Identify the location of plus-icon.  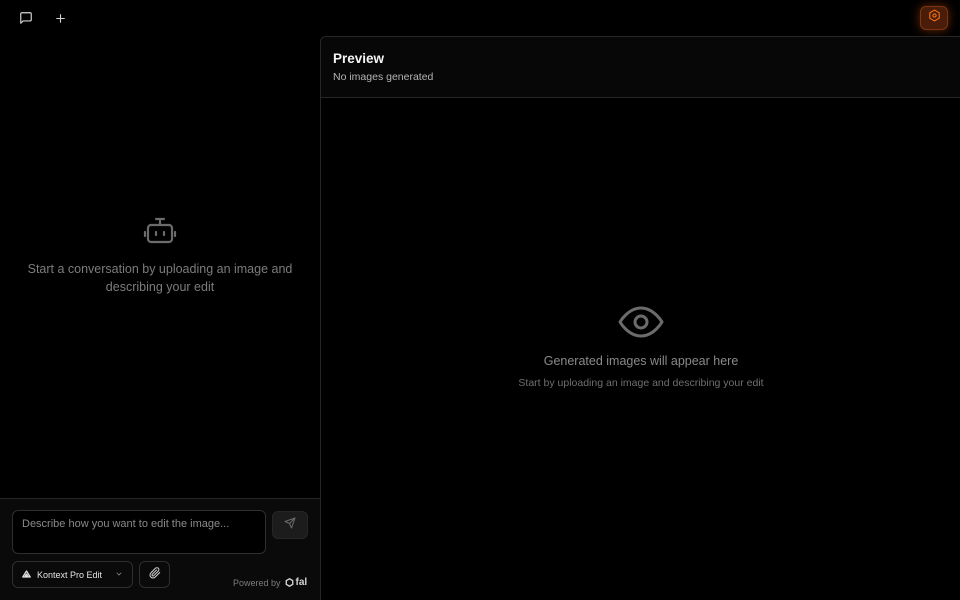
(60, 18).